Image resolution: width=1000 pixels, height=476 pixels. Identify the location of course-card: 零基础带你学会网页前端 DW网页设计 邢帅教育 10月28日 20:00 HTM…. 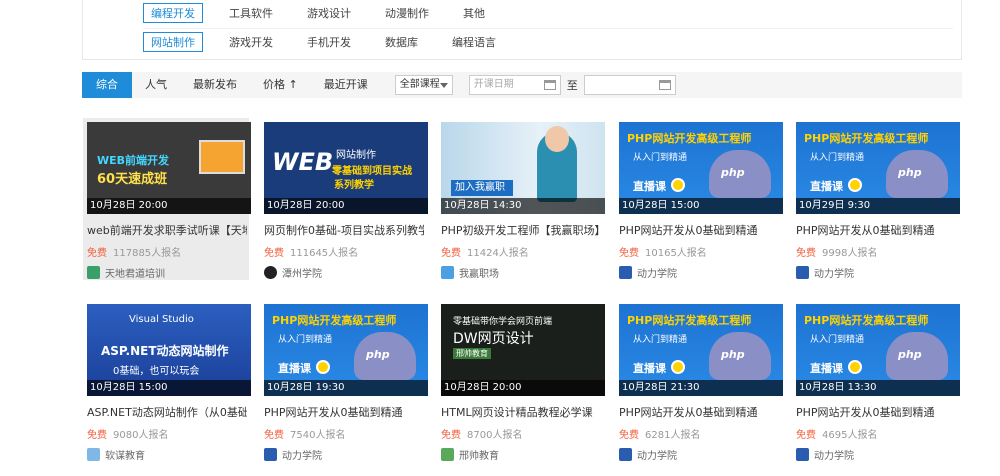
(521, 381).